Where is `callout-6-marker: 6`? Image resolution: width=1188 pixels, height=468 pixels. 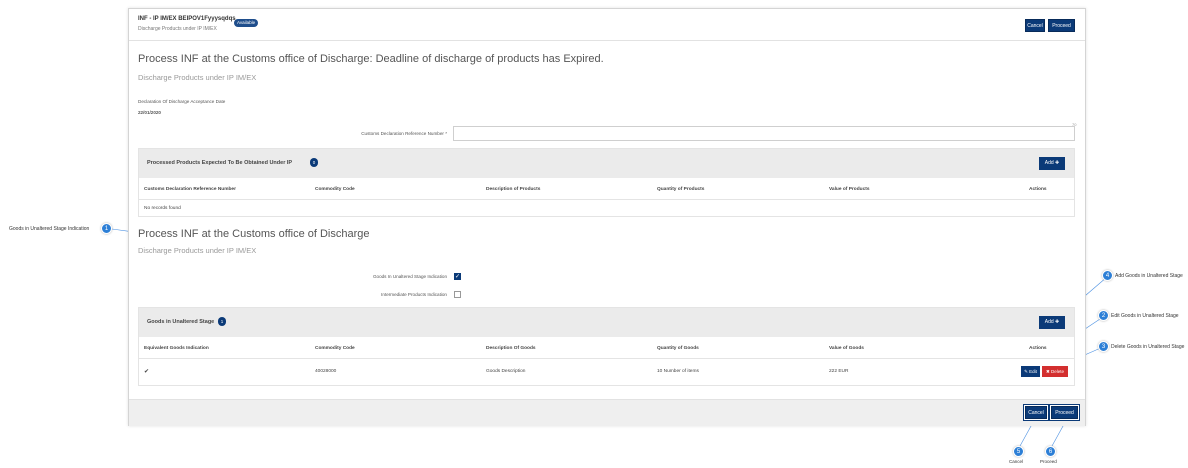 callout-6-marker: 6 is located at coordinates (1050, 451).